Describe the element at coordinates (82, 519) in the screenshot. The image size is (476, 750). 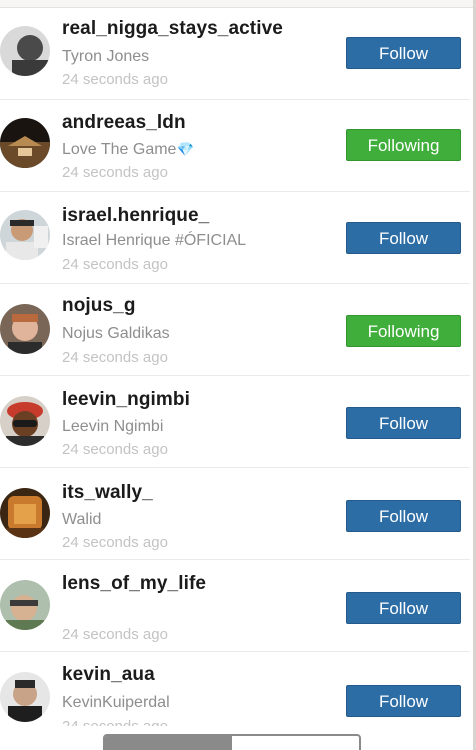
I see `full-name: Walid` at that location.